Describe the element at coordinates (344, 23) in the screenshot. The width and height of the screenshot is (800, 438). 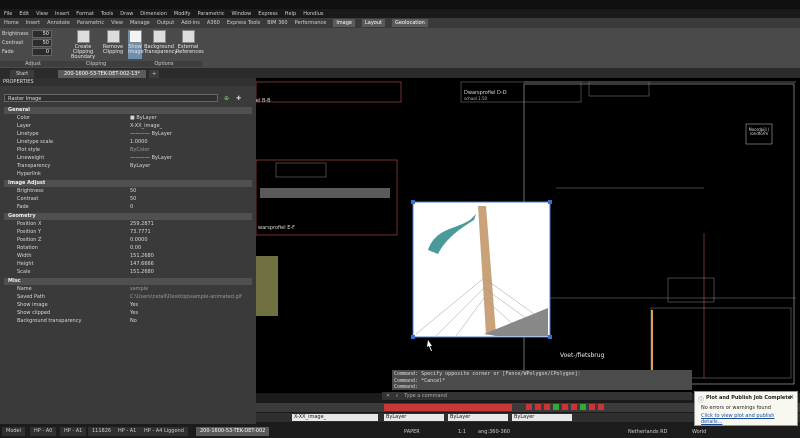
I see `tab-image: Image` at that location.